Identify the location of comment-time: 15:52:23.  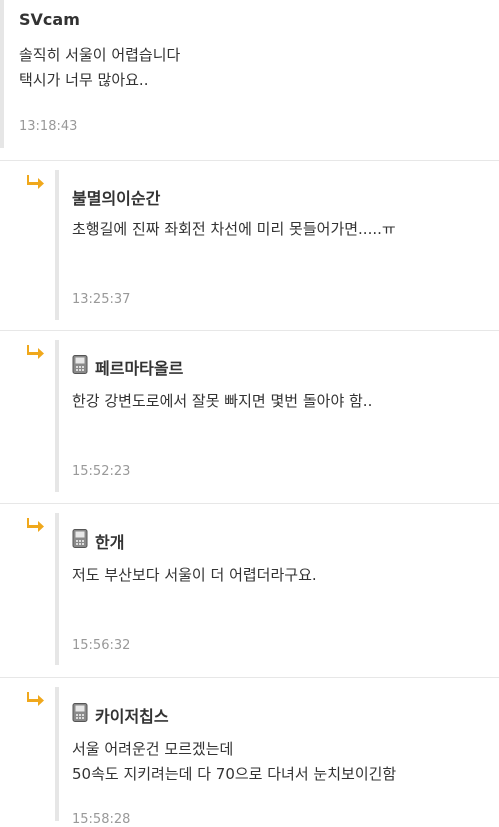
(101, 471).